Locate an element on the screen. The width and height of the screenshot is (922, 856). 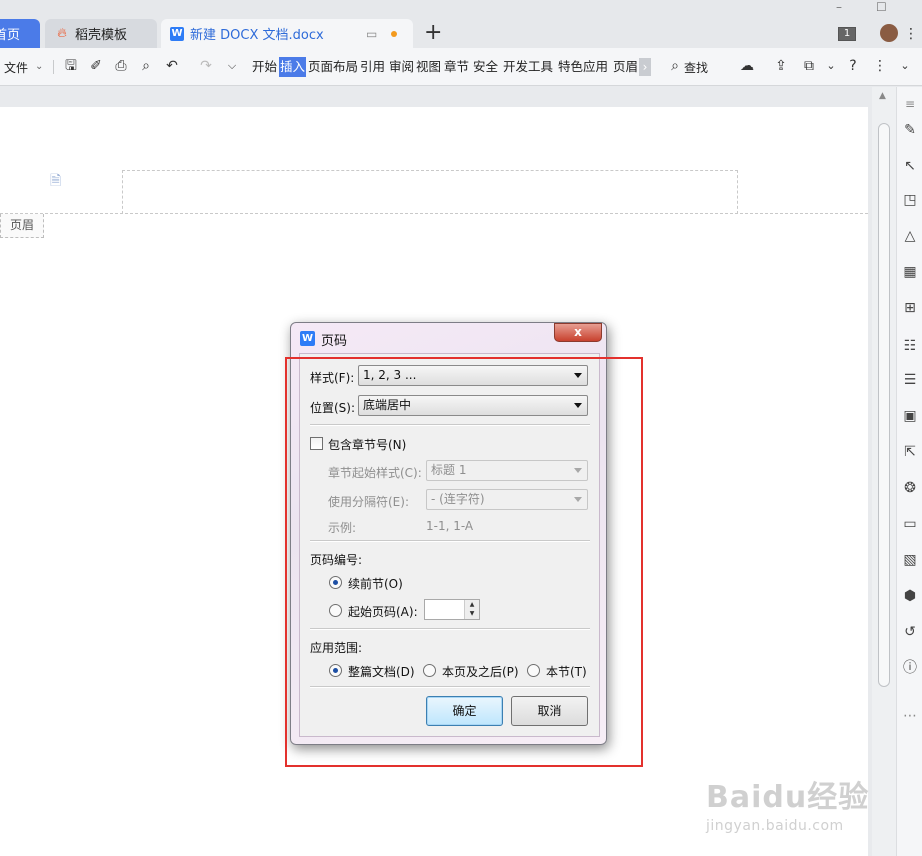
export-icon: ⇱ is located at coordinates (910, 452).